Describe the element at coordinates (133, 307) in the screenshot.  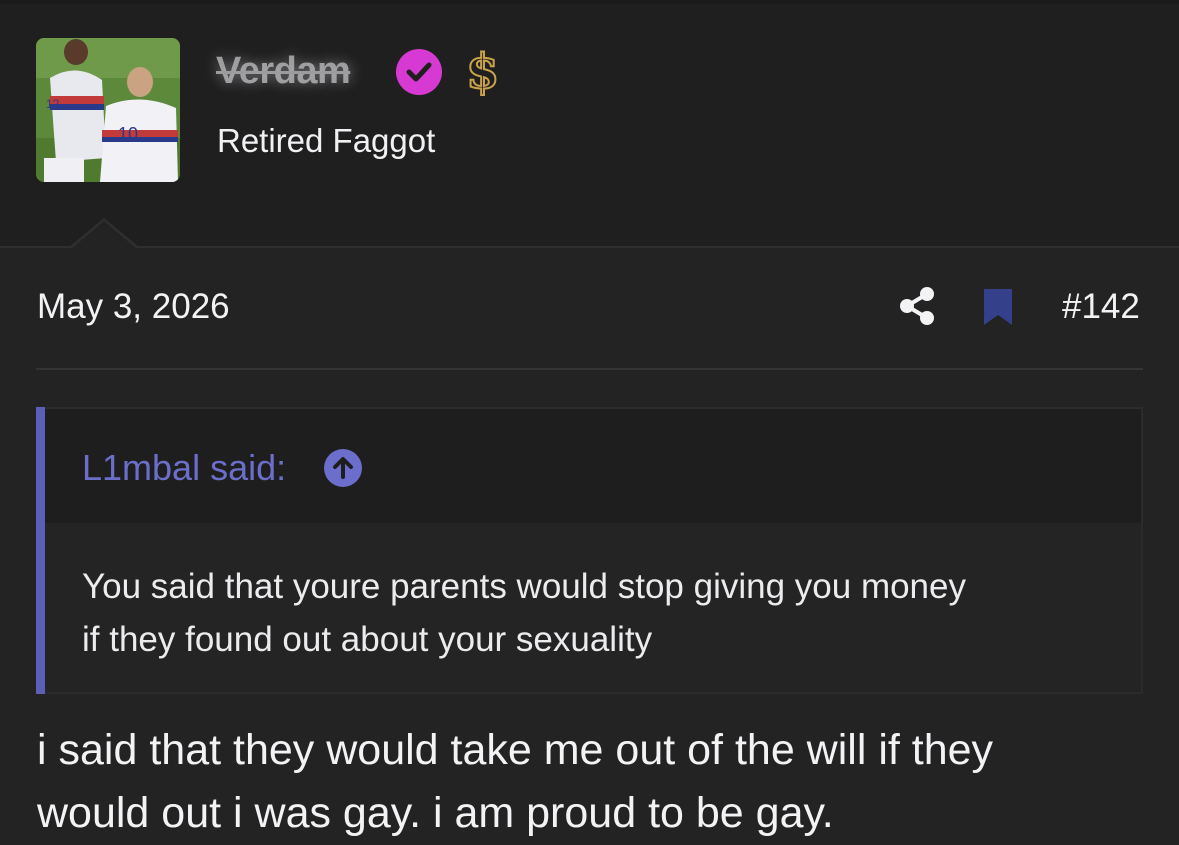
I see `post-date: May 3, 2026` at that location.